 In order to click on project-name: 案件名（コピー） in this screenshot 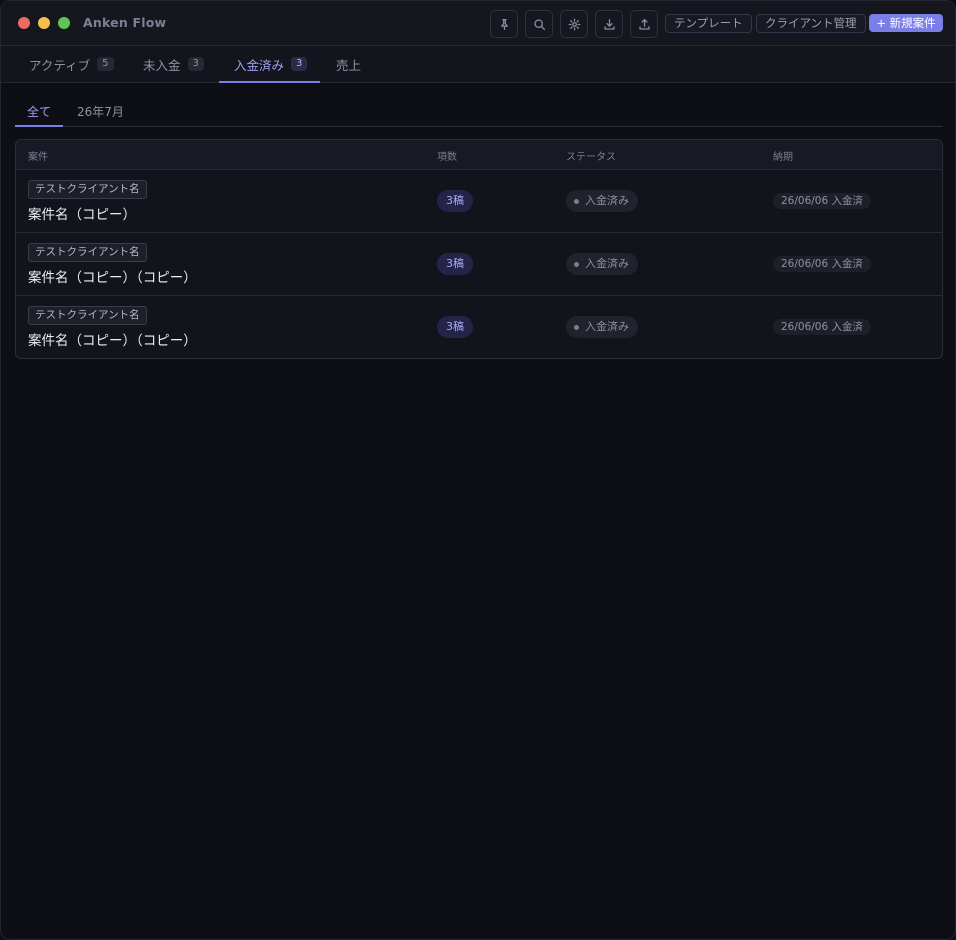, I will do `click(82, 215)`.